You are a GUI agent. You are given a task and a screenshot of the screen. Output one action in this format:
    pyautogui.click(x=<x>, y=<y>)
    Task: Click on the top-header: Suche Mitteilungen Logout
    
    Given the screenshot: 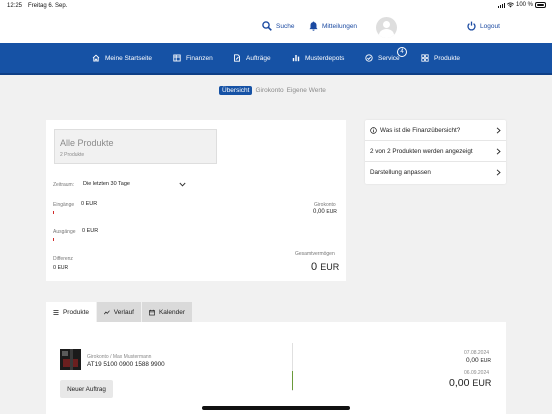 What is the action you would take?
    pyautogui.click(x=276, y=27)
    